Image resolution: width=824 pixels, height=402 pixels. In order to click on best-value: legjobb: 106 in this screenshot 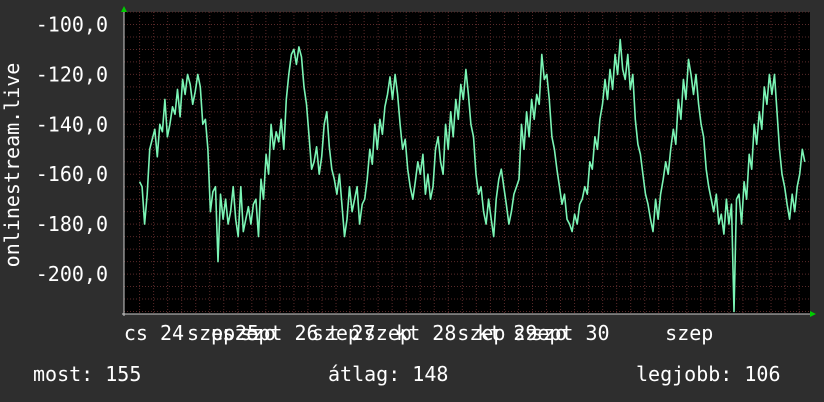, I will do `click(708, 374)`.